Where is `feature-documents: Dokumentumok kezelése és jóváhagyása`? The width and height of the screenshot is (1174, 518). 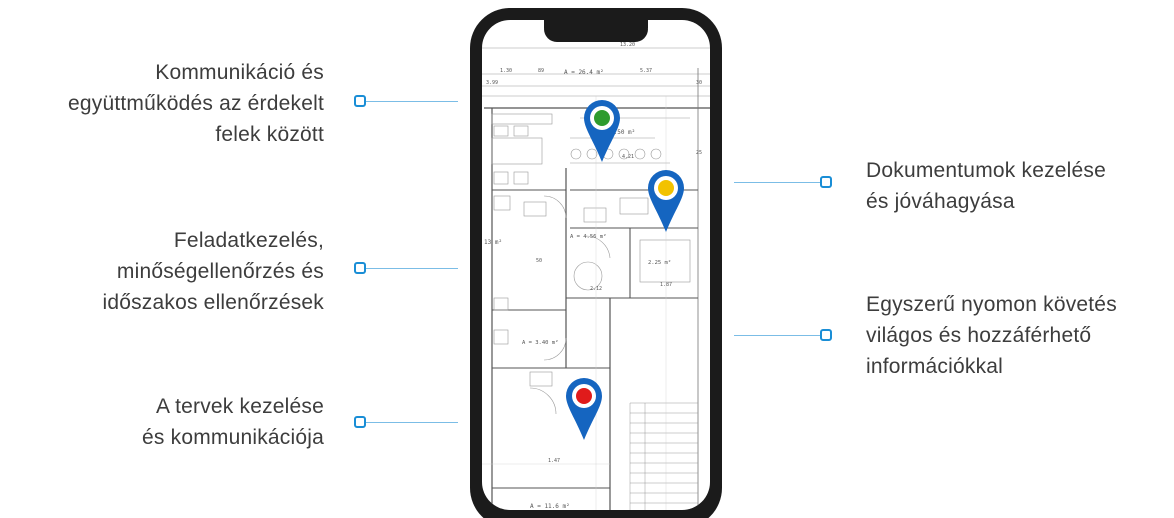 feature-documents: Dokumentumok kezelése és jóváhagyása is located at coordinates (986, 186).